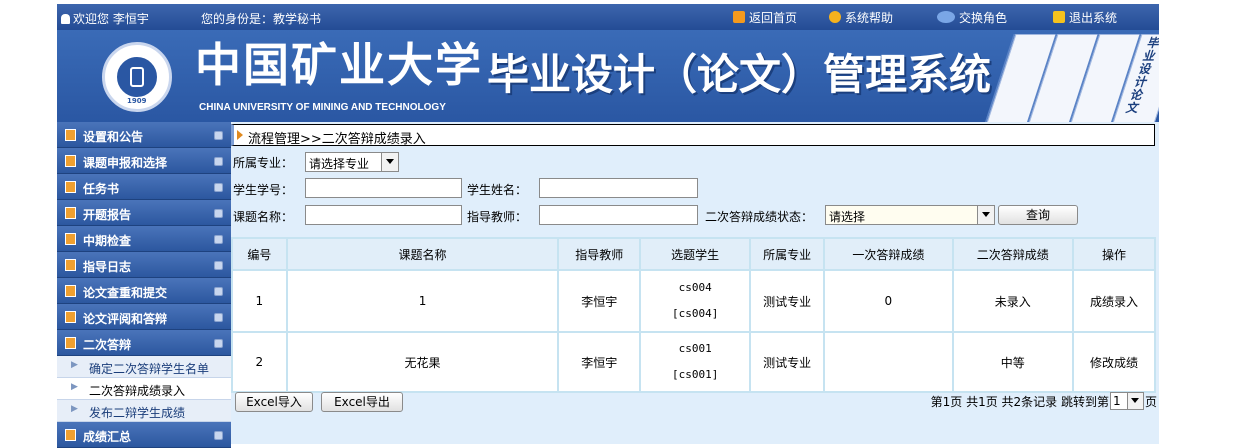 This screenshot has width=1244, height=448. What do you see at coordinates (1019, 401) in the screenshot?
I see `pager-info: 第1页 共1页 共2条记录 跳转到第` at bounding box center [1019, 401].